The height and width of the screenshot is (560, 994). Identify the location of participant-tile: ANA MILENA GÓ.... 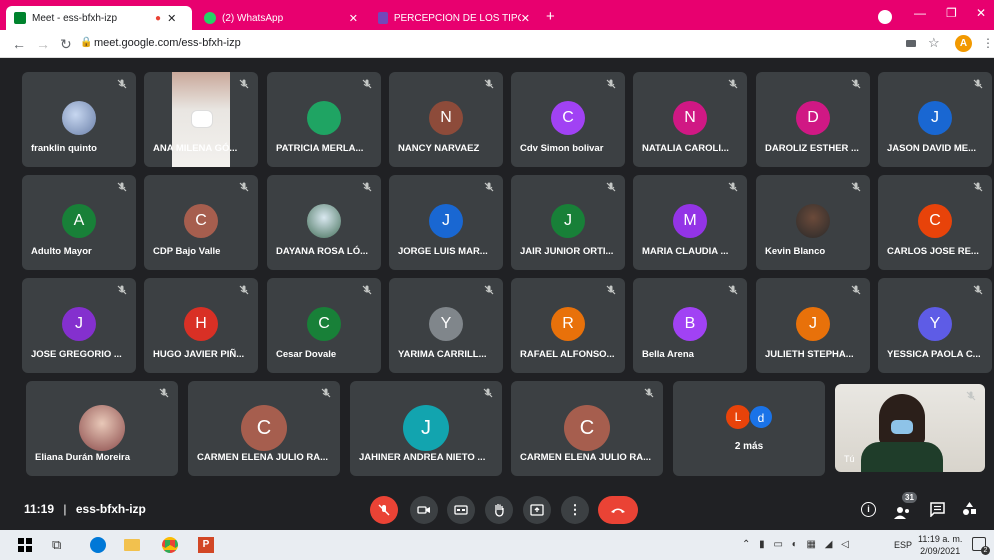
(201, 119).